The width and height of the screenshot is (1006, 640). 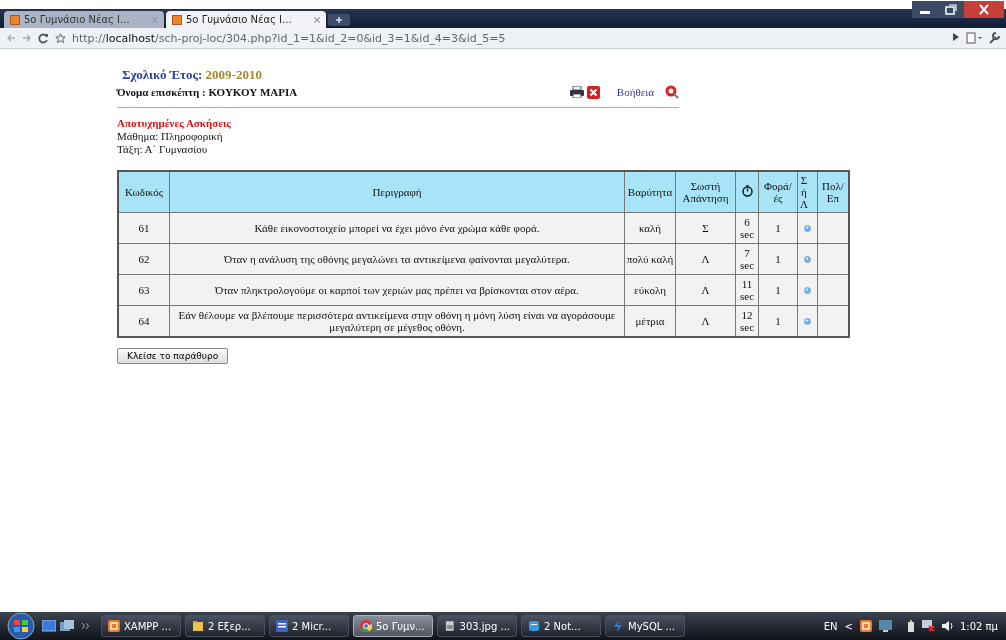 What do you see at coordinates (339, 20) in the screenshot?
I see `new-tab-icon` at bounding box center [339, 20].